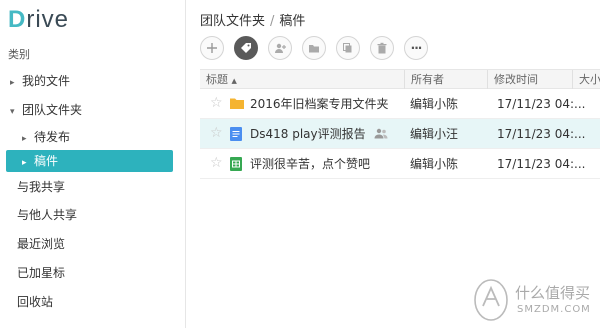 This screenshot has width=600, height=328. What do you see at coordinates (302, 79) in the screenshot?
I see `column-header-title: 标题 ▲` at bounding box center [302, 79].